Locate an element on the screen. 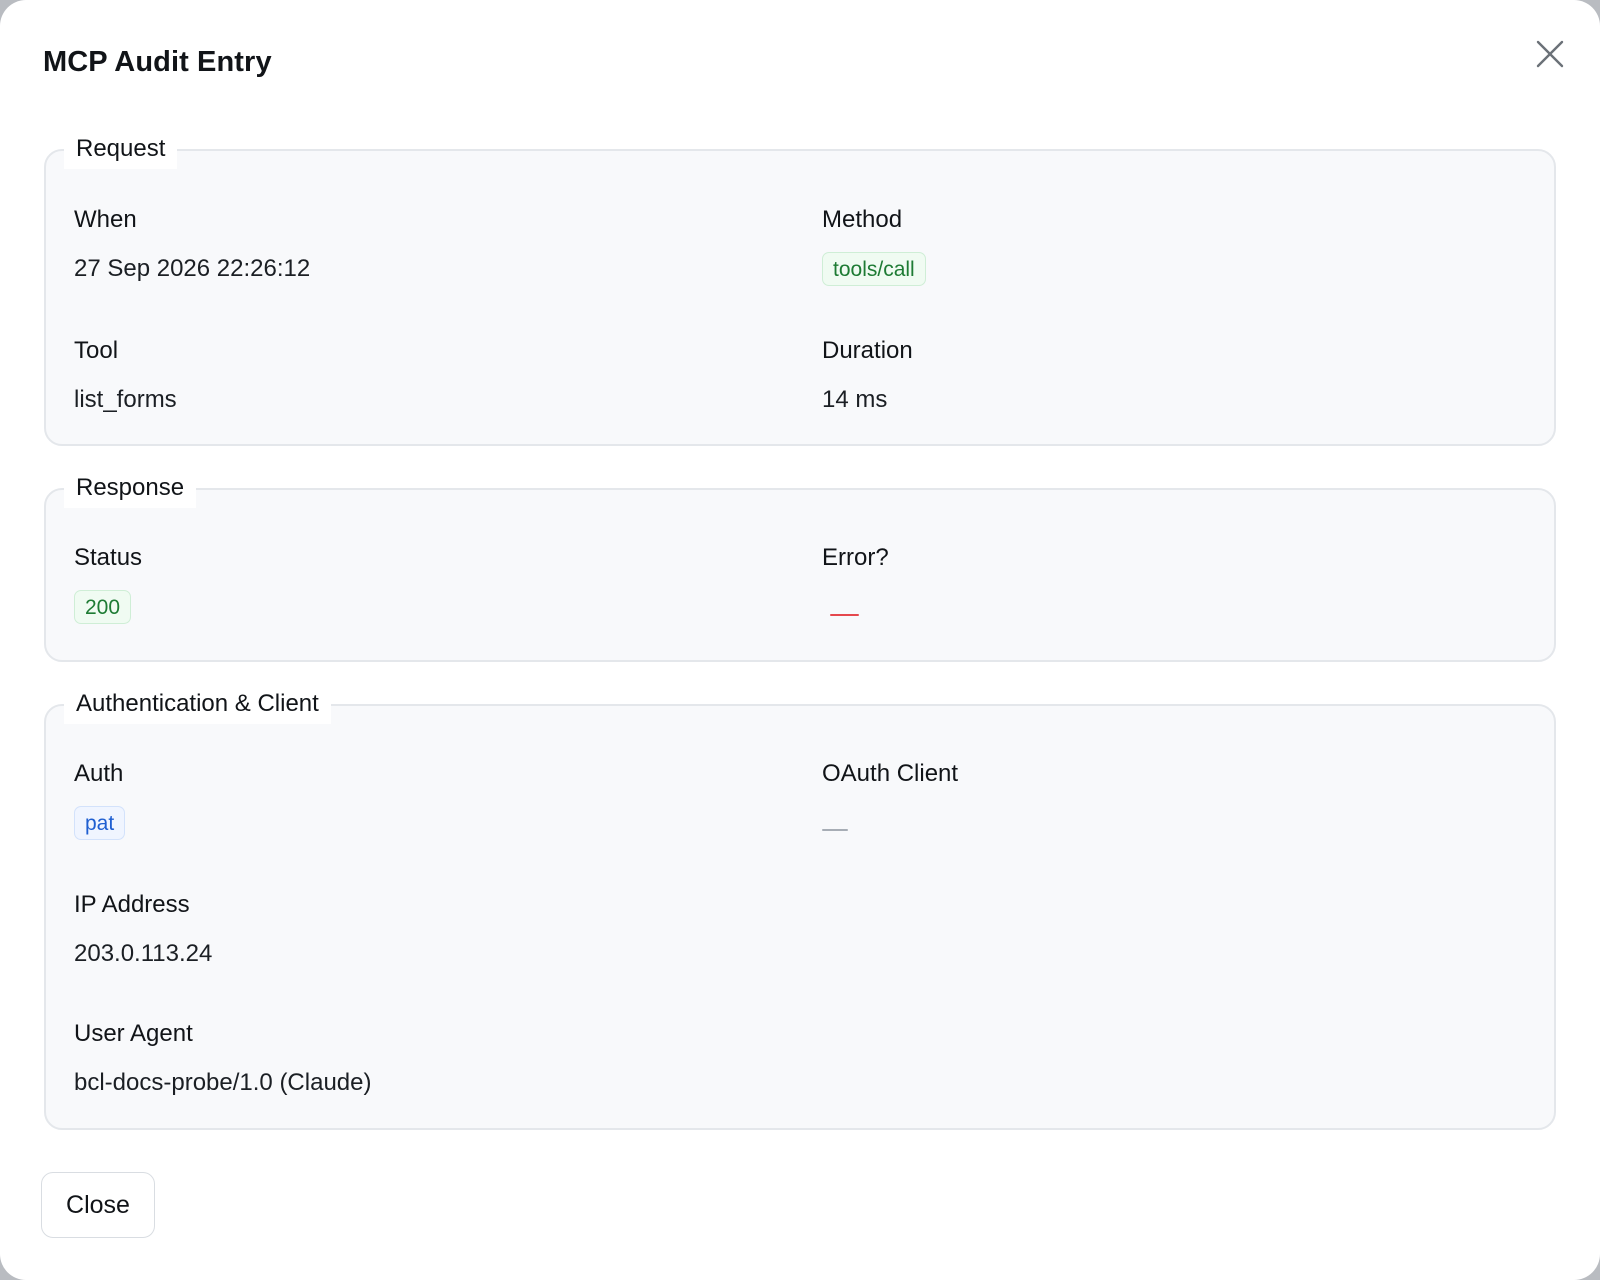 This screenshot has width=1600, height=1280. auth-legend: Authentication & Client is located at coordinates (197, 704).